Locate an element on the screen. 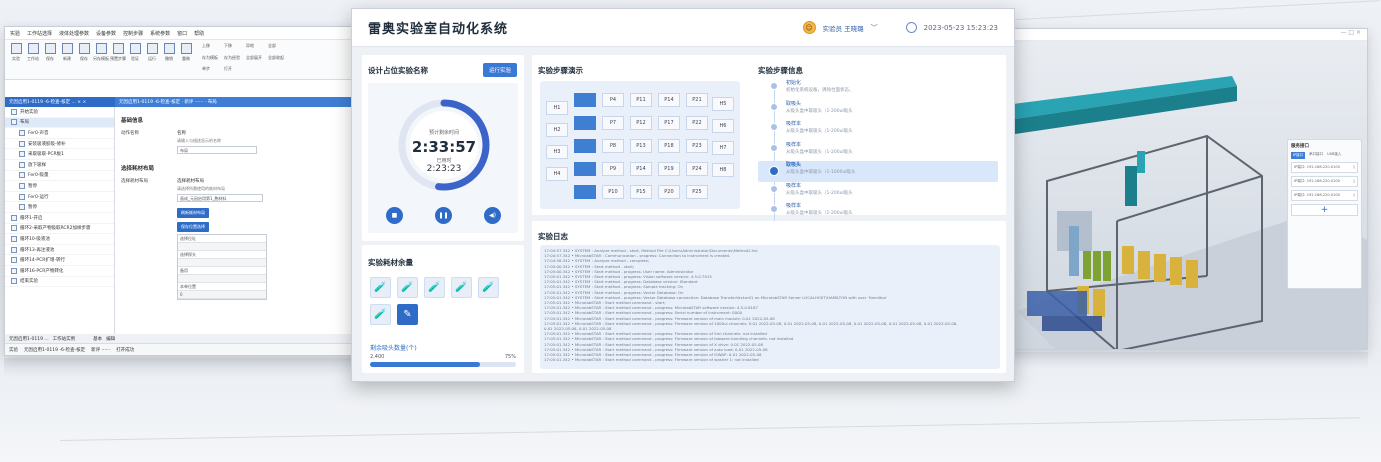 This screenshot has height=462, width=1381. plate-well: P21 is located at coordinates (697, 100).